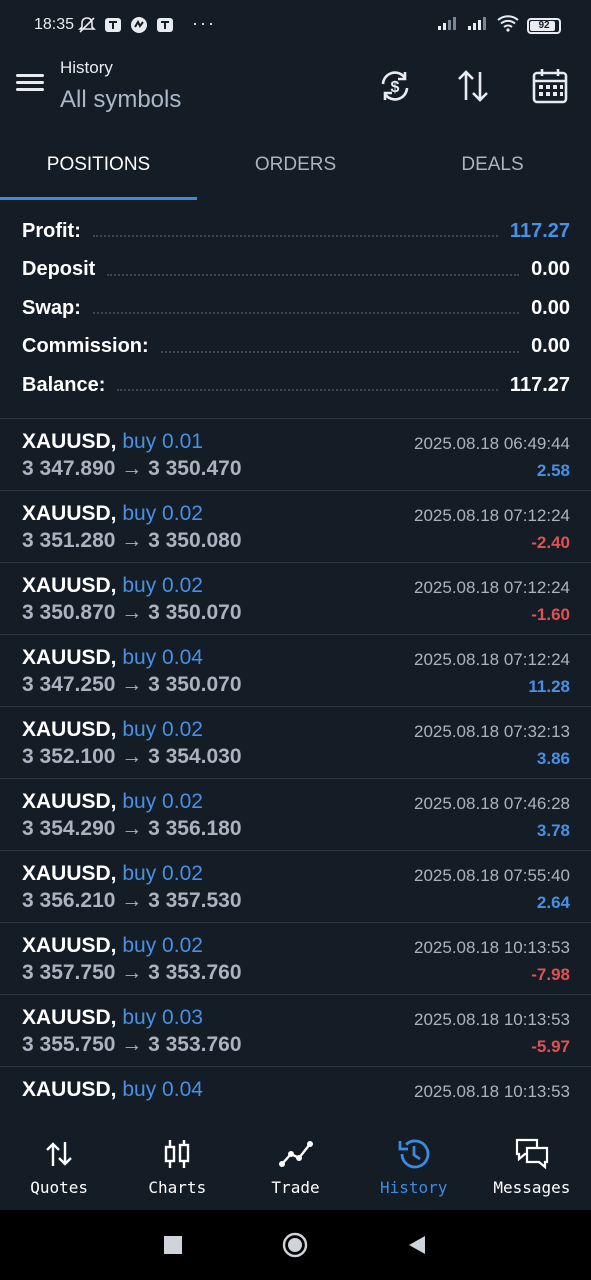 This screenshot has height=1280, width=591. I want to click on nav-messages-label: Messages, so click(532, 1187).